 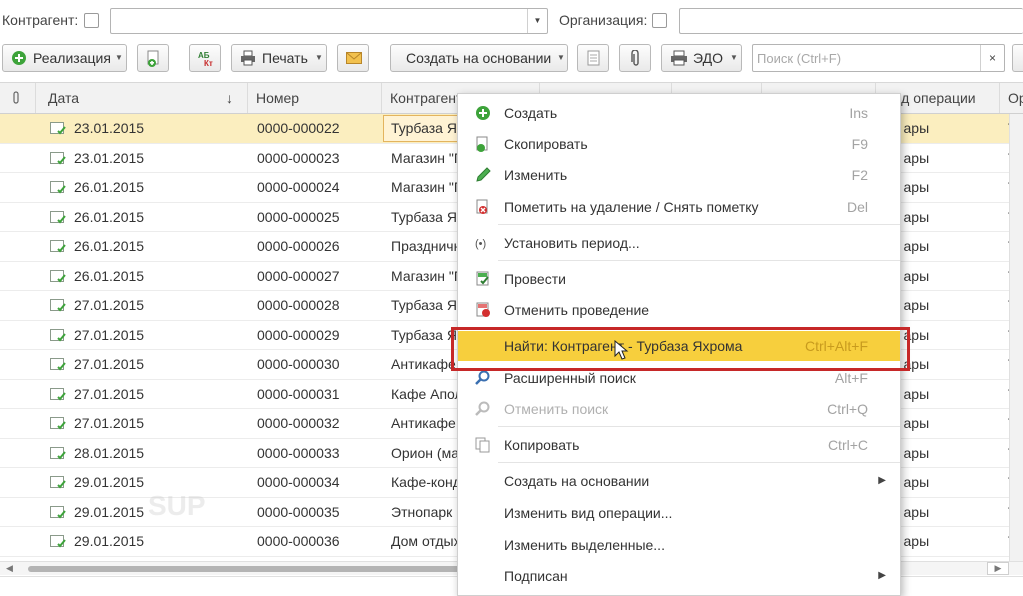 I want to click on cell-number: 0000-000027, so click(x=298, y=275).